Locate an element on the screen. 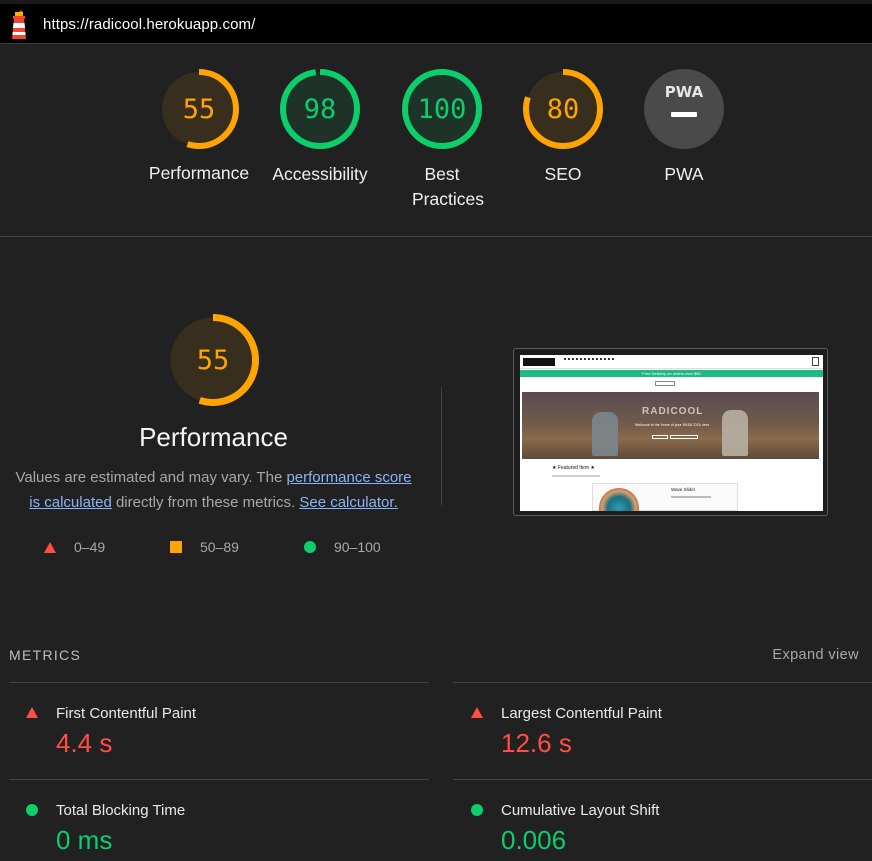 This screenshot has width=872, height=861. metrics-heading: METRICS is located at coordinates (45, 655).